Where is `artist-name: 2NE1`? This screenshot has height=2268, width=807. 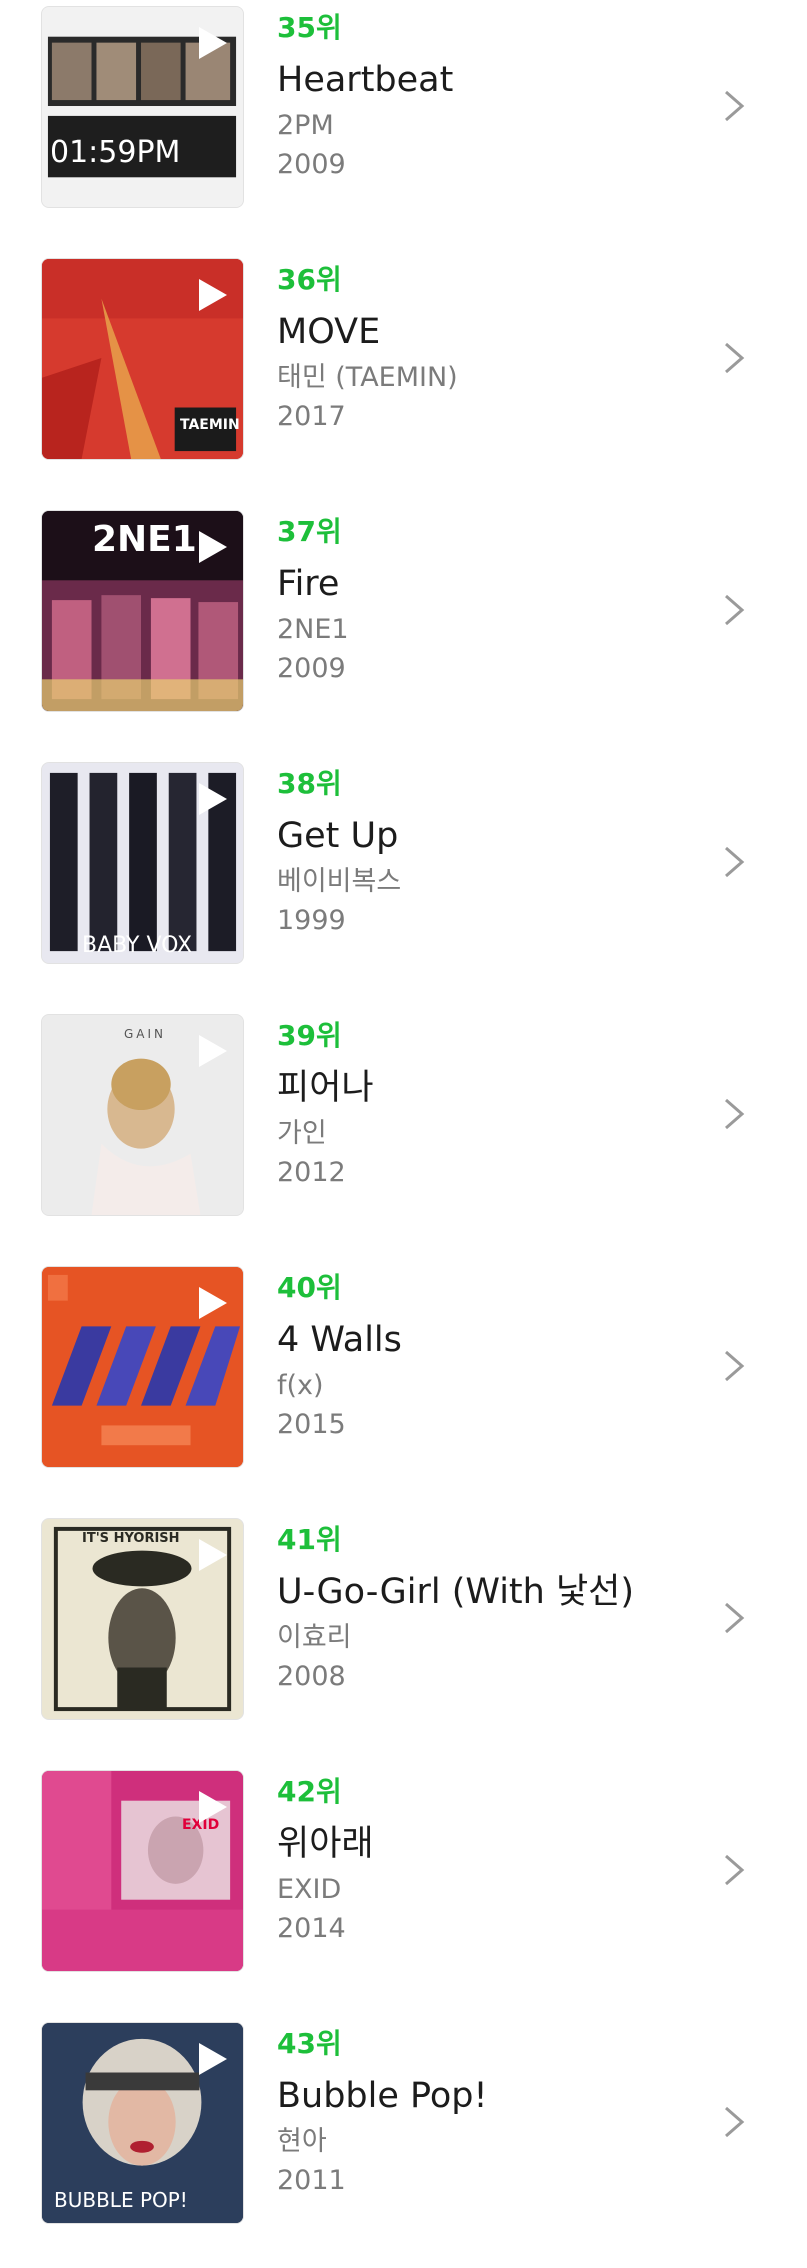 artist-name: 2NE1 is located at coordinates (313, 630).